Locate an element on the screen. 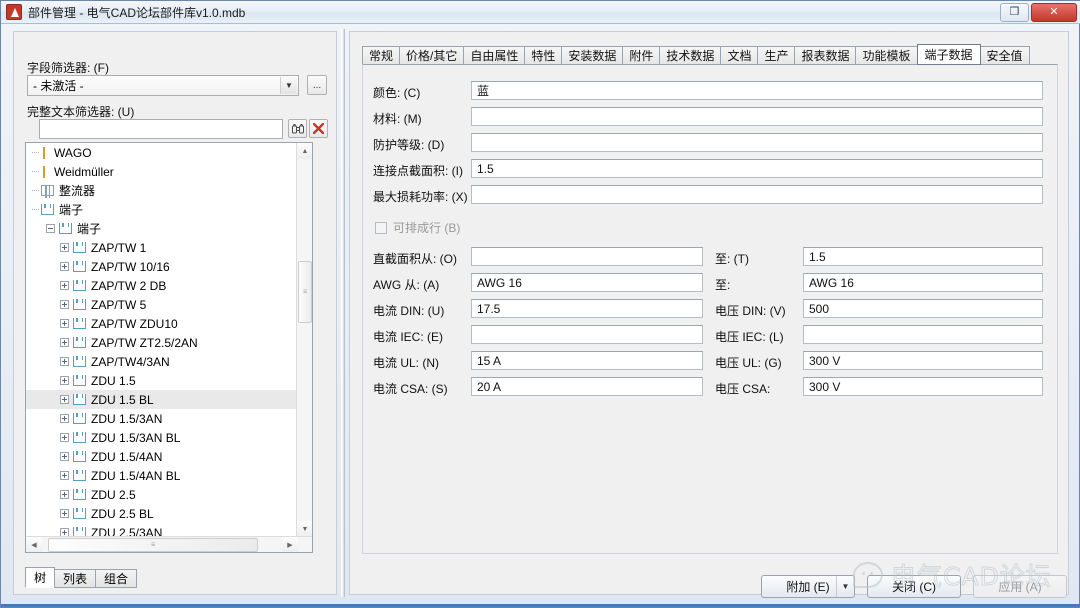  horizontal-scroll-thumb: ≡ is located at coordinates (153, 545).